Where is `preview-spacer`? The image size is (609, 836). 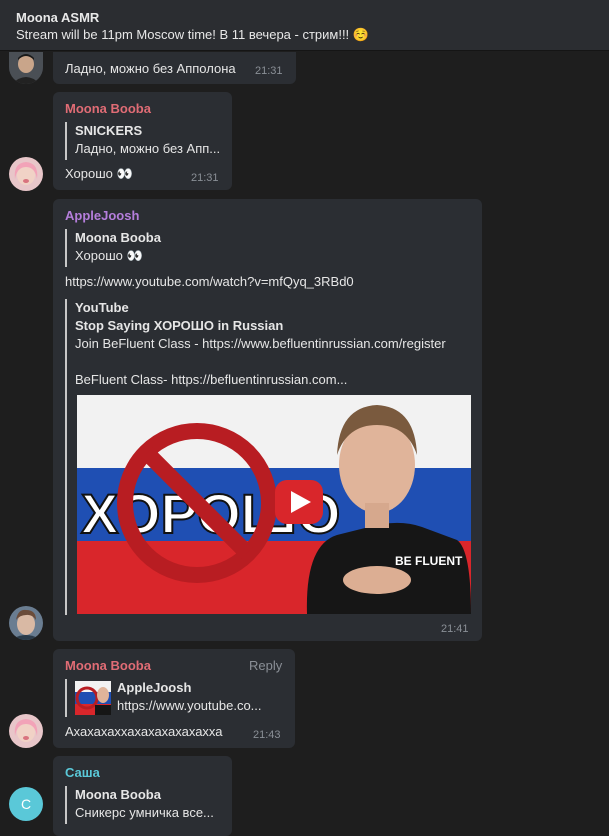 preview-spacer is located at coordinates (272, 362).